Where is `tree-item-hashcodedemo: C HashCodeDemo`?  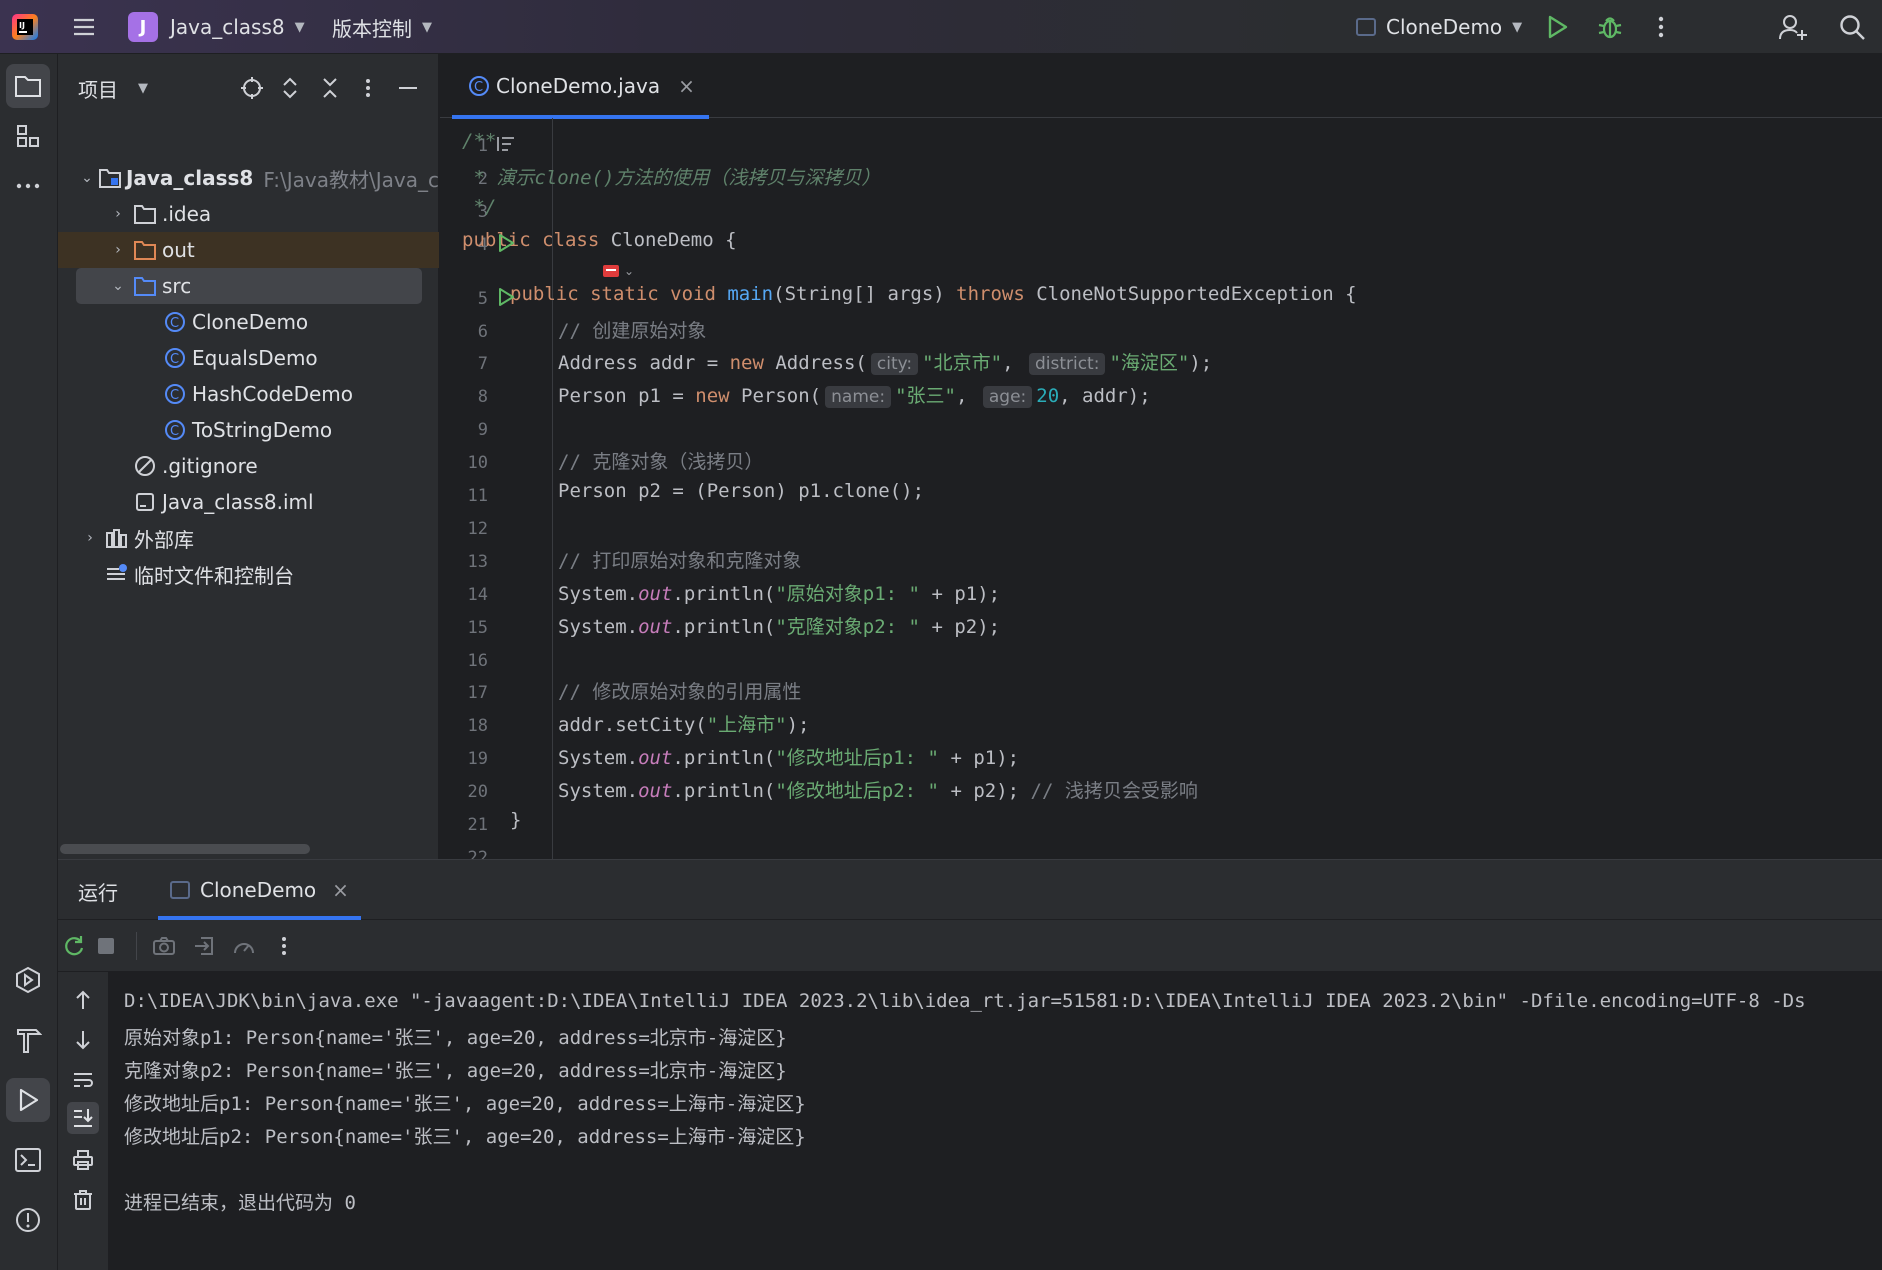
tree-item-hashcodedemo: C HashCodeDemo is located at coordinates (248, 394).